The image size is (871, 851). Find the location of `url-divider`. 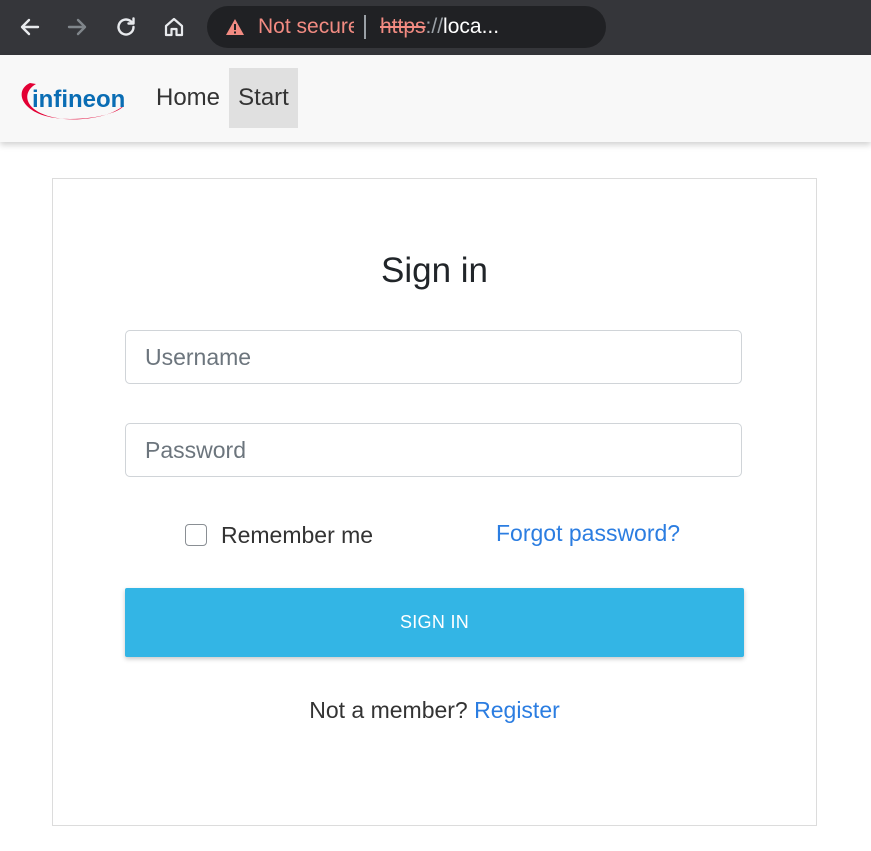

url-divider is located at coordinates (365, 27).